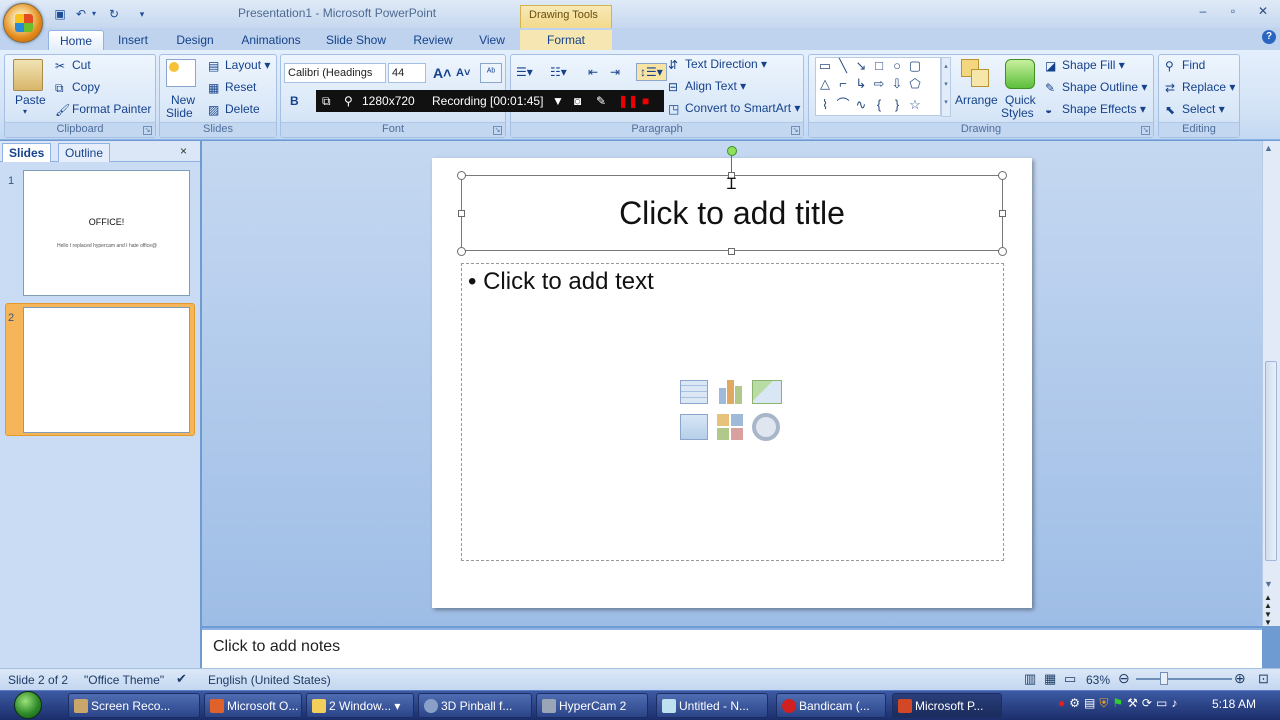  I want to click on curve-shape-icon: ∿, so click(861, 106).